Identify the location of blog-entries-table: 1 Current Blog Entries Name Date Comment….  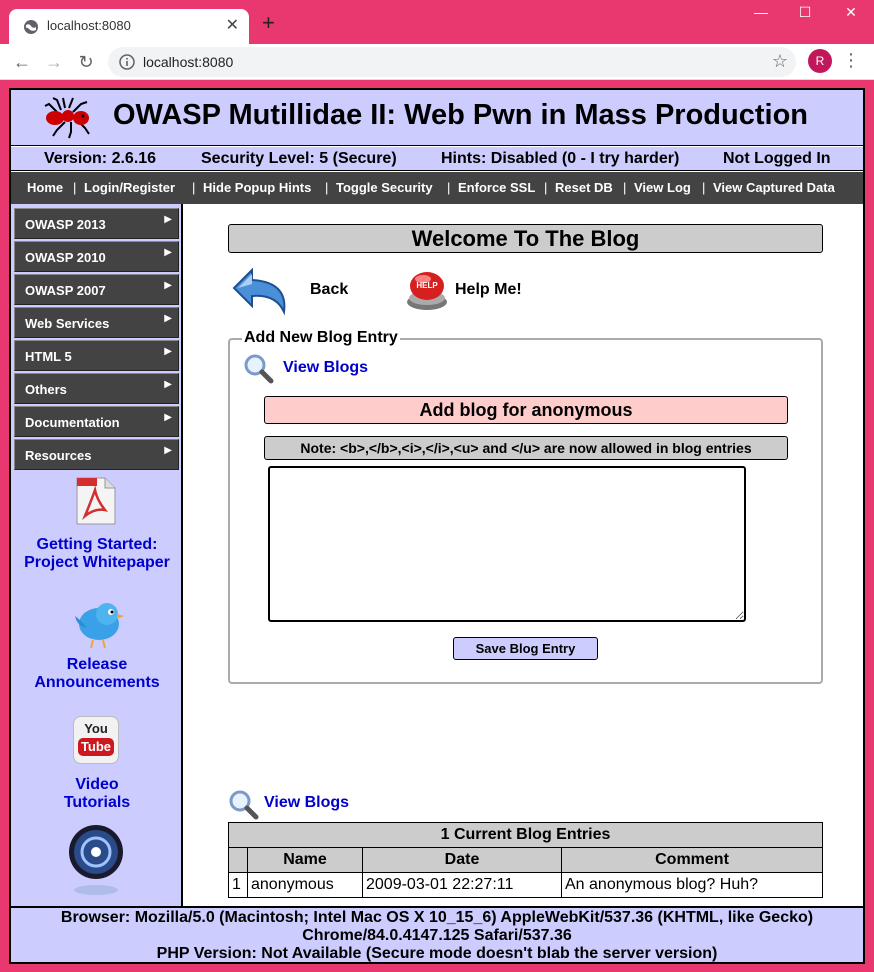
(525, 860).